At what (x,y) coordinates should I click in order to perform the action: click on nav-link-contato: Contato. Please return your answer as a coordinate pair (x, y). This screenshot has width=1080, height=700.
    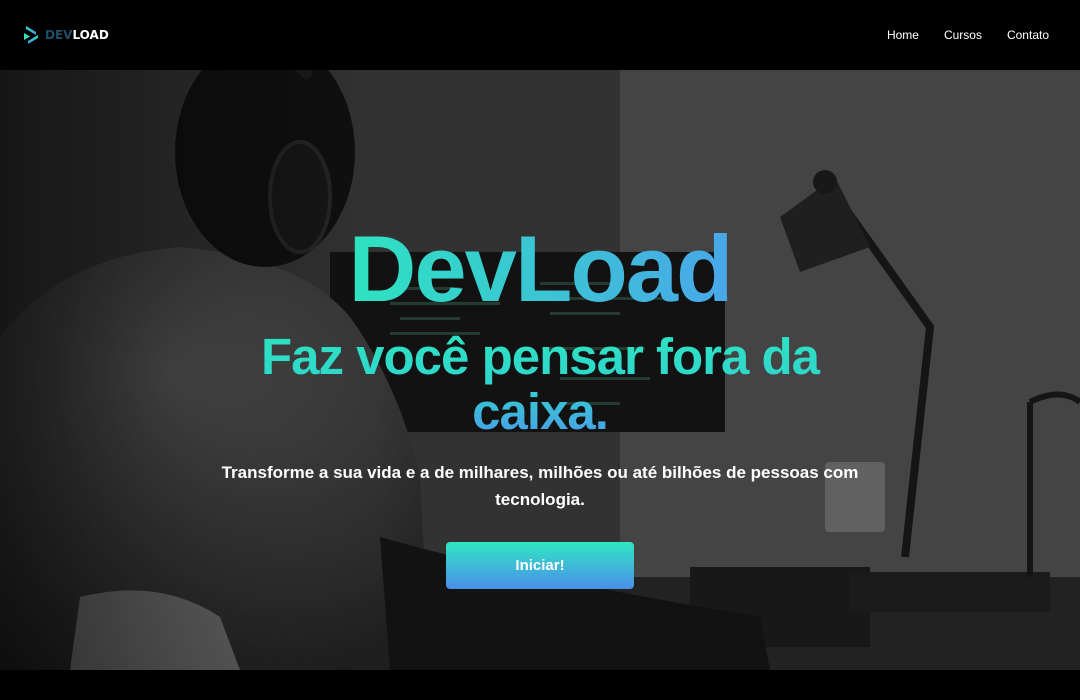
    Looking at the image, I should click on (1028, 35).